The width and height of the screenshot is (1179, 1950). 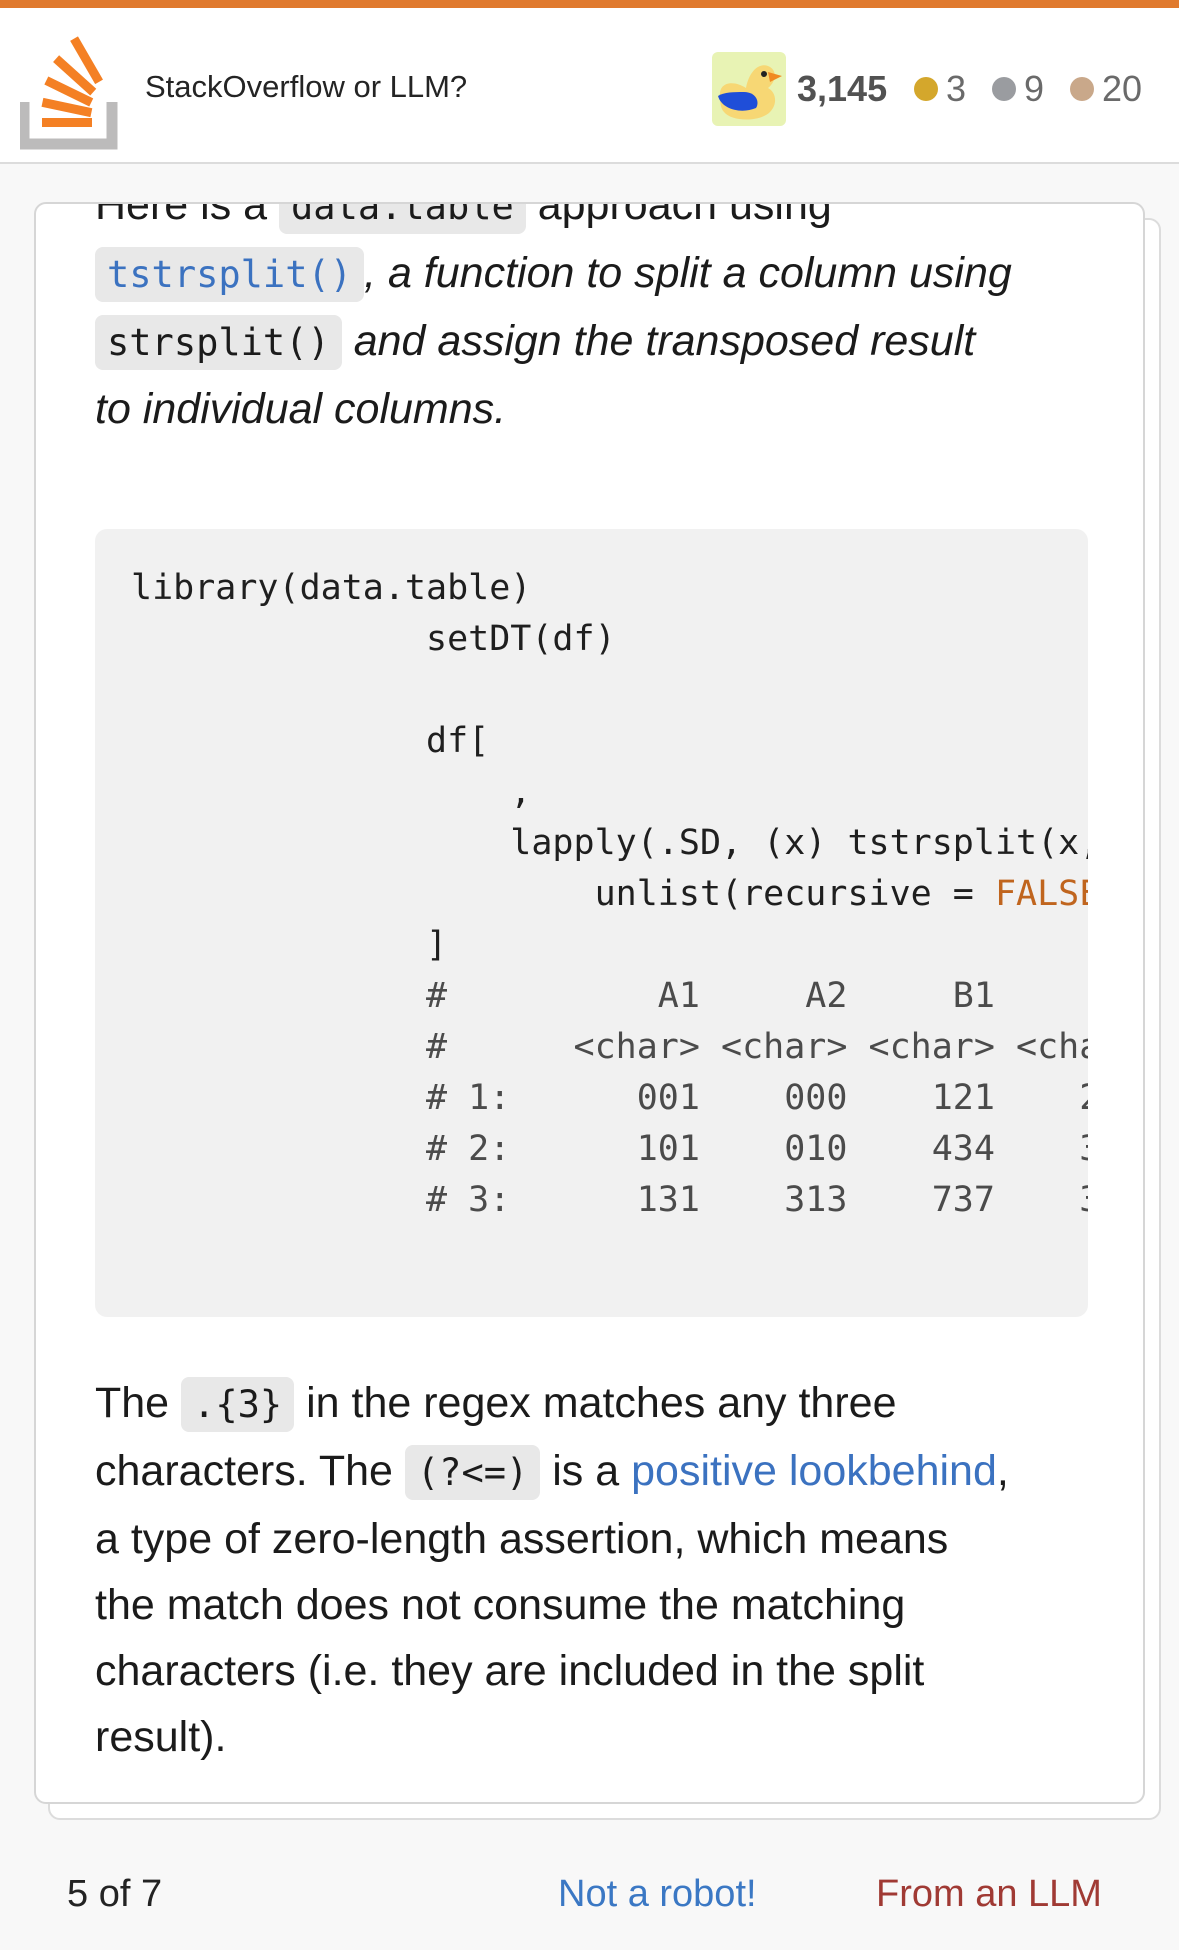 What do you see at coordinates (1004, 89) in the screenshot?
I see `silver-badge-icon` at bounding box center [1004, 89].